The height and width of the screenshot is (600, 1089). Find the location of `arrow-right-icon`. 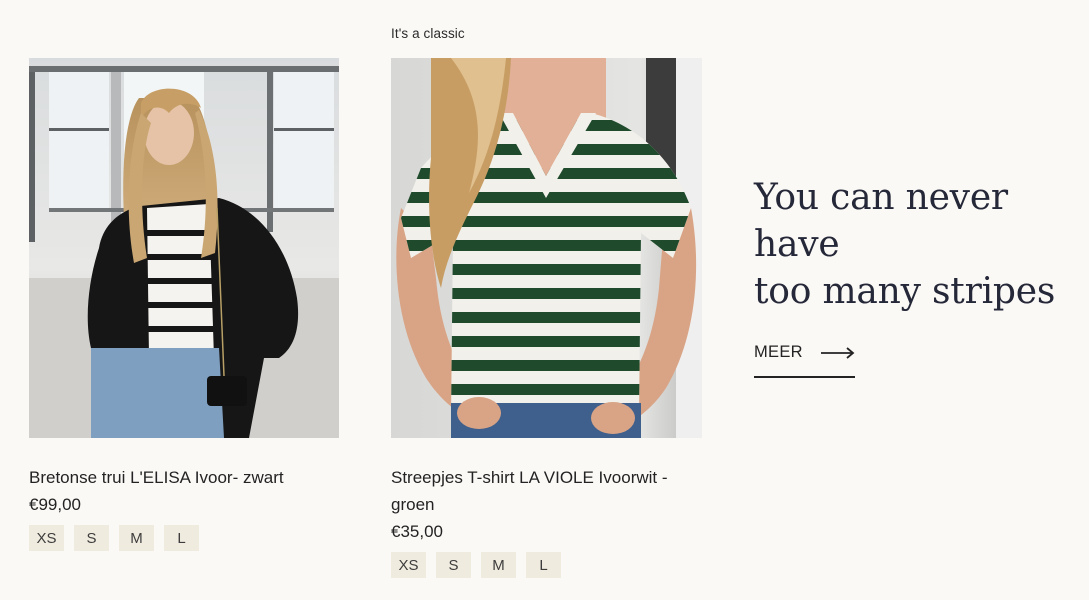

arrow-right-icon is located at coordinates (838, 355).